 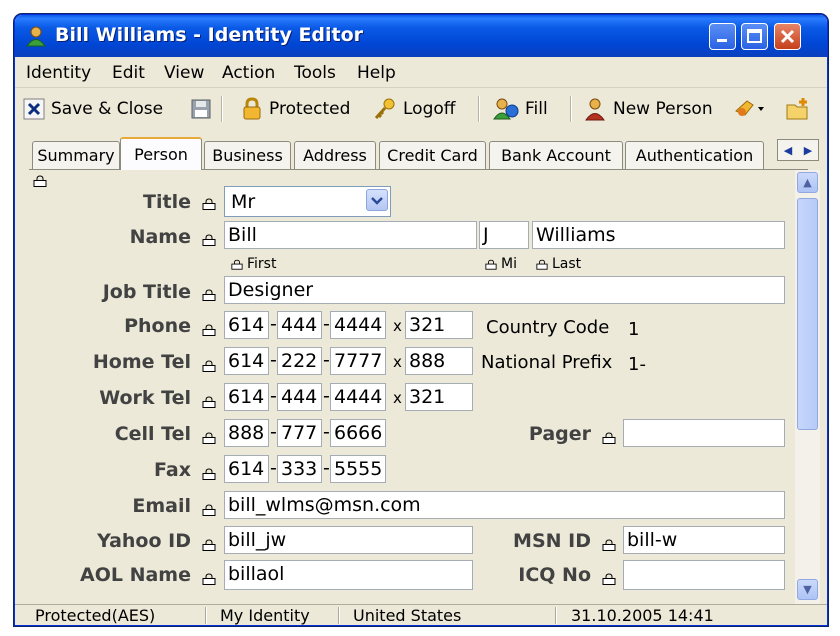 What do you see at coordinates (439, 397) in the screenshot?
I see `work-ext-field: 321` at bounding box center [439, 397].